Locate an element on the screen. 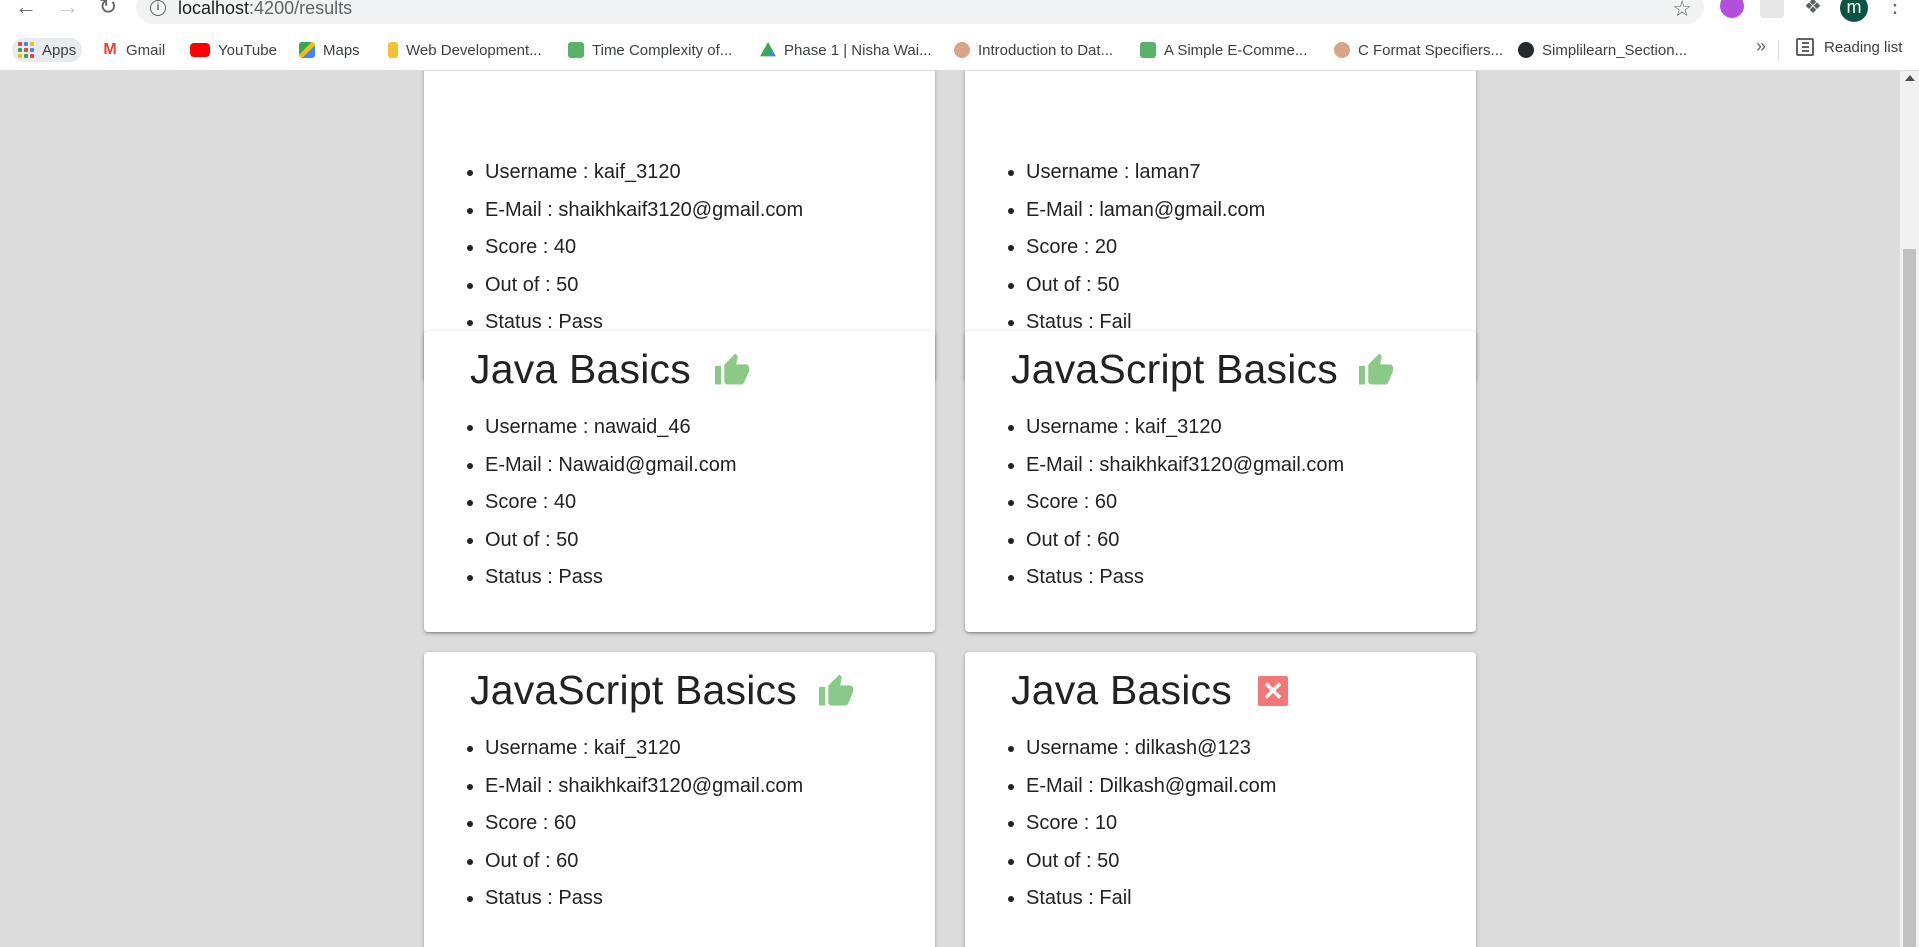  quiz-title: JavaScript Basics is located at coordinates (1174, 369).